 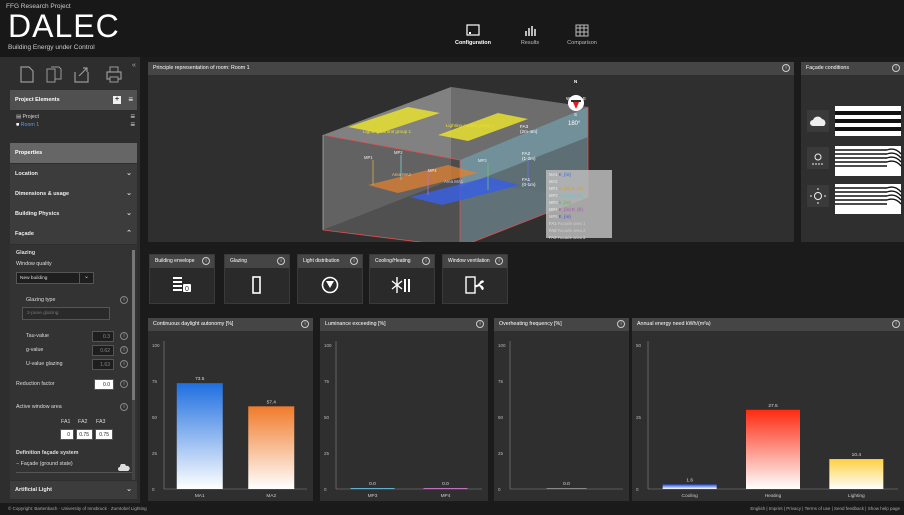 I want to click on glazing-icon, so click(x=256, y=285).